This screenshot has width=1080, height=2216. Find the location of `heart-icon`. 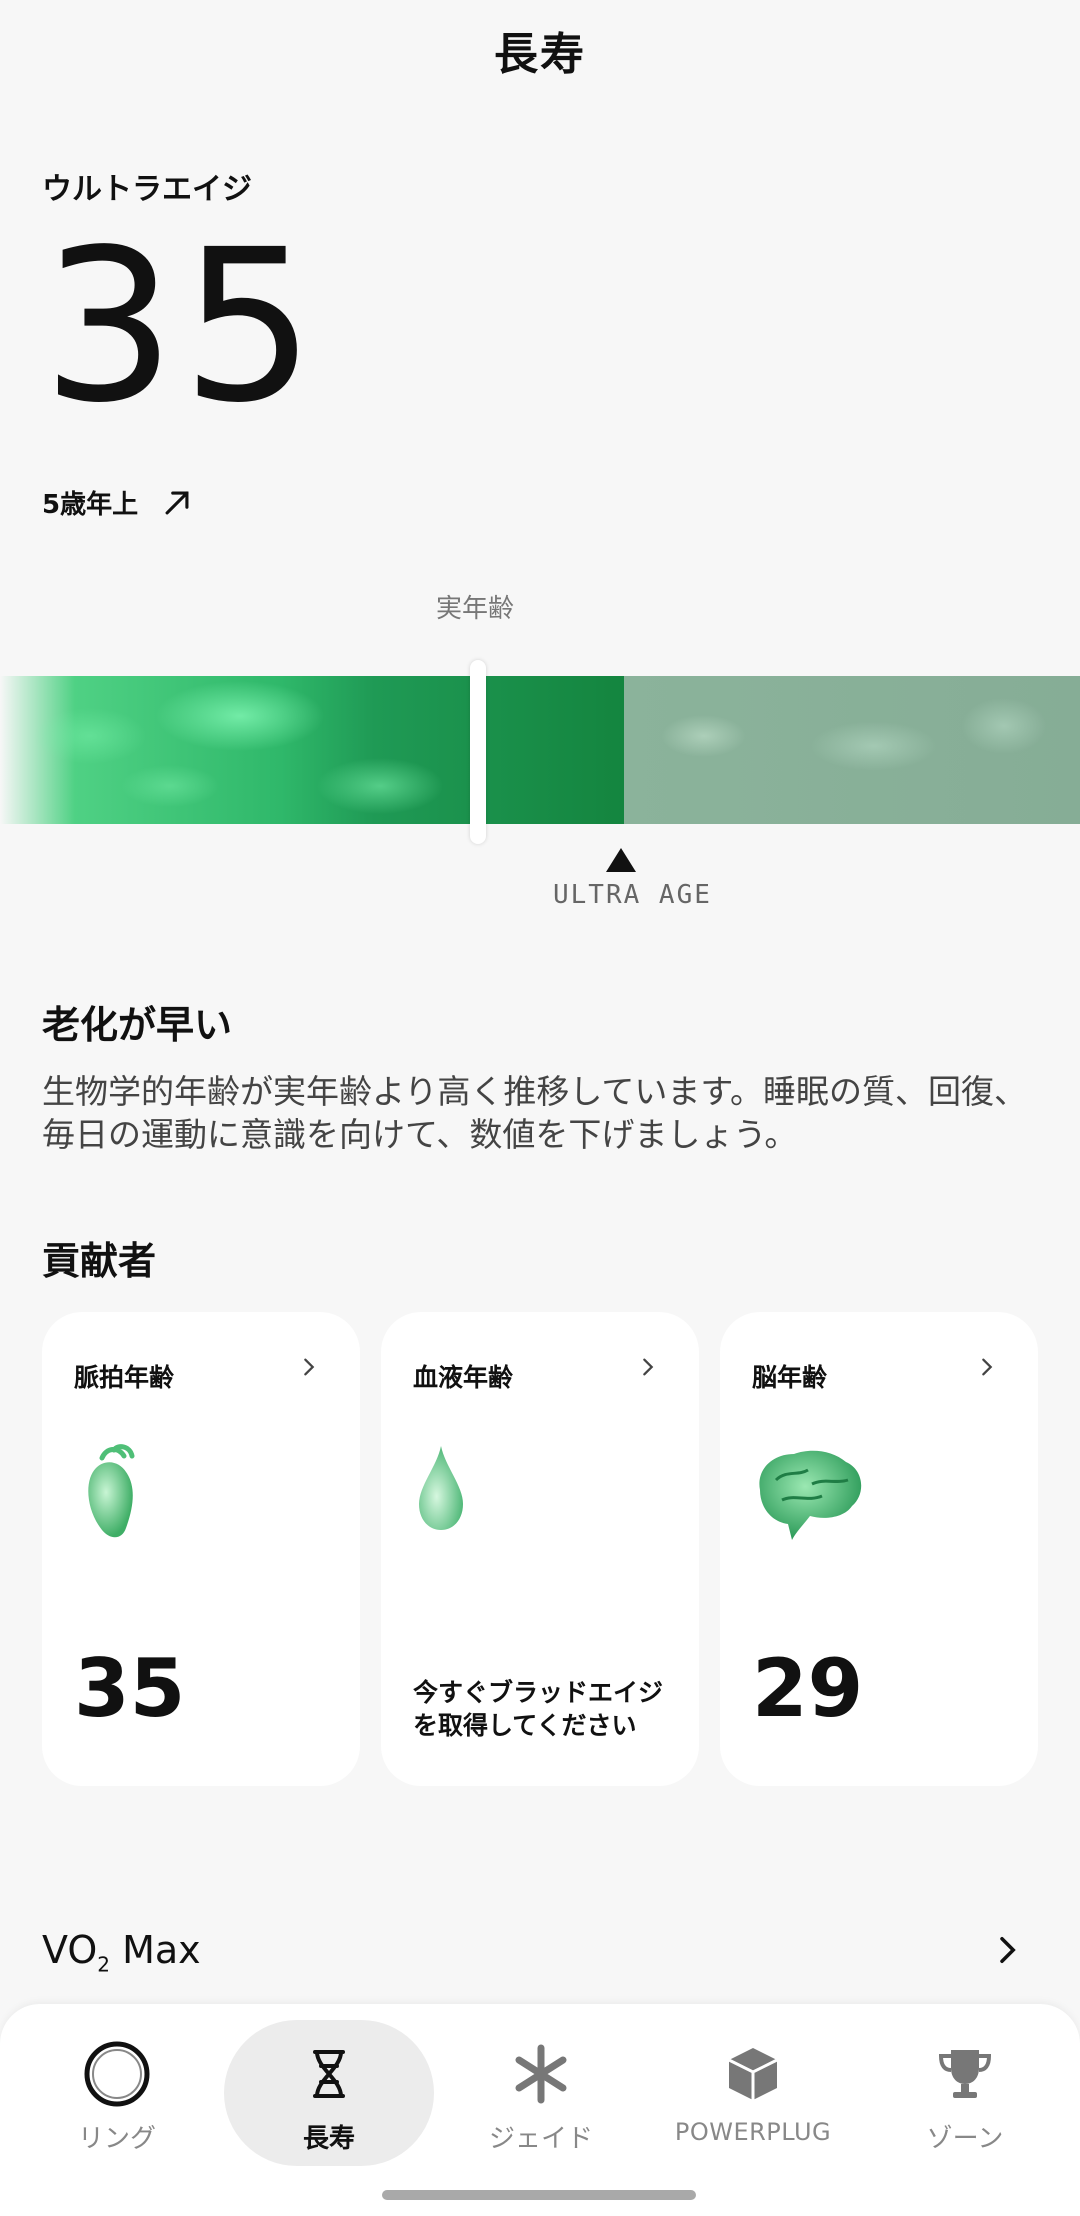

heart-icon is located at coordinates (111, 1491).